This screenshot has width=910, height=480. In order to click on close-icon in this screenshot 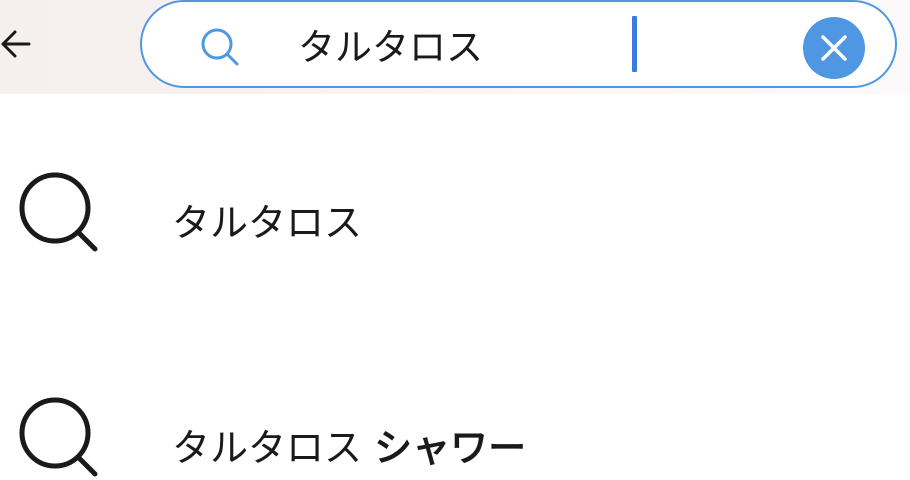, I will do `click(834, 48)`.